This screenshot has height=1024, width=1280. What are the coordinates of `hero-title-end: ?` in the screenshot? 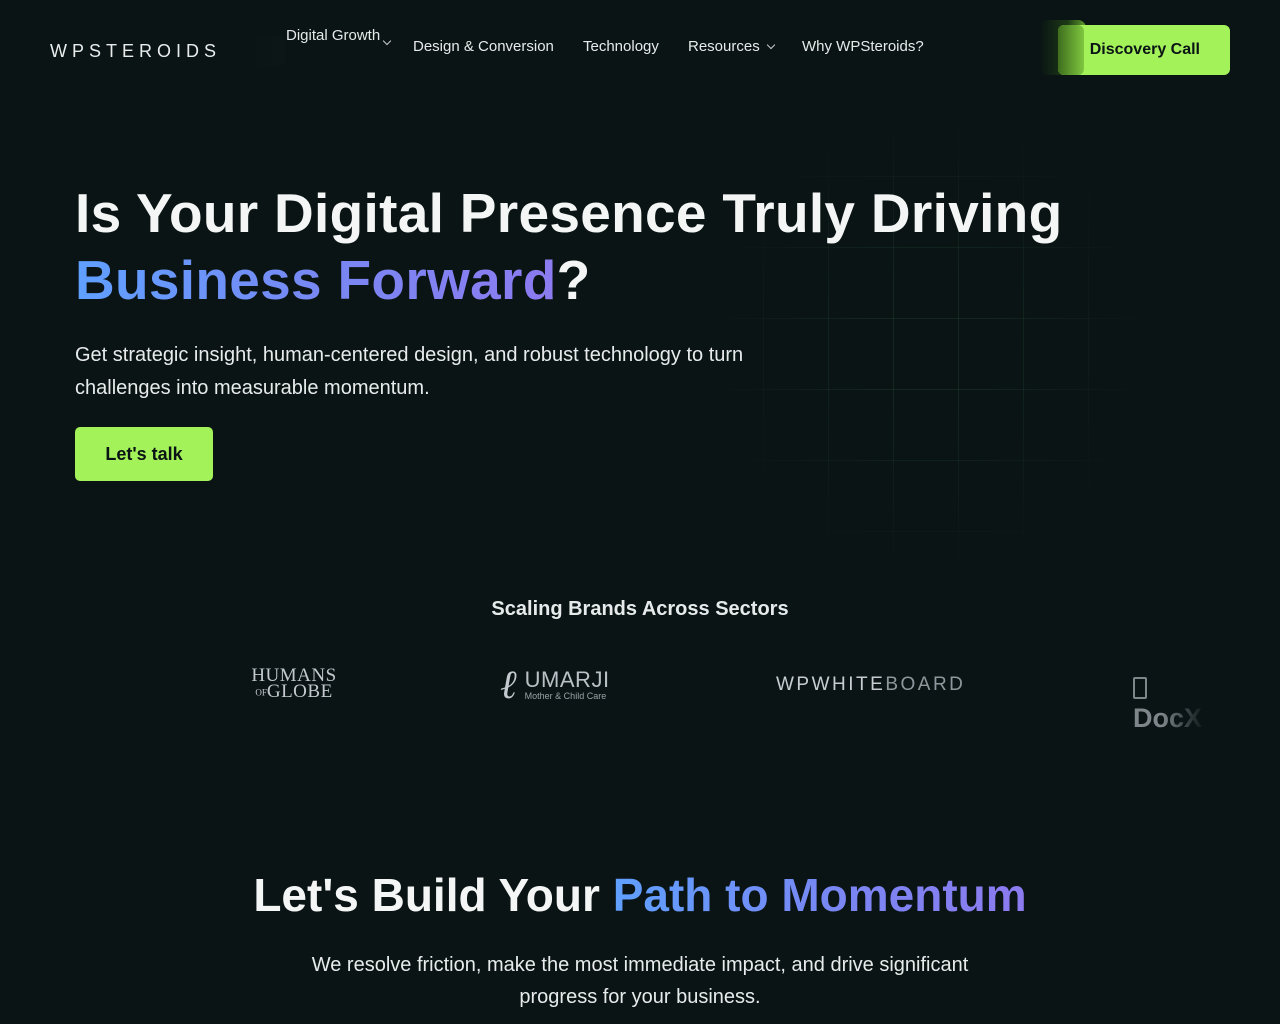 It's located at (573, 280).